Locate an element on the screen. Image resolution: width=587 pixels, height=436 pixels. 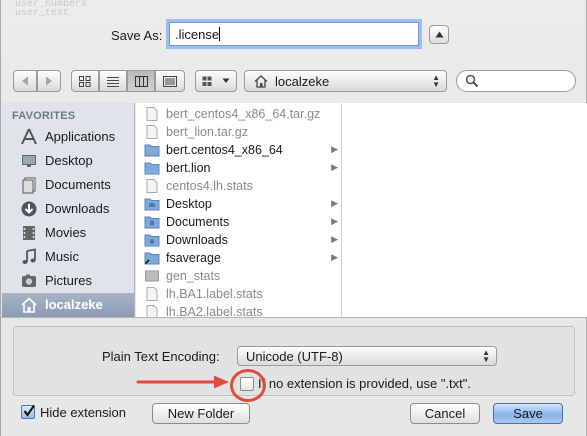
home-icon is located at coordinates (261, 81).